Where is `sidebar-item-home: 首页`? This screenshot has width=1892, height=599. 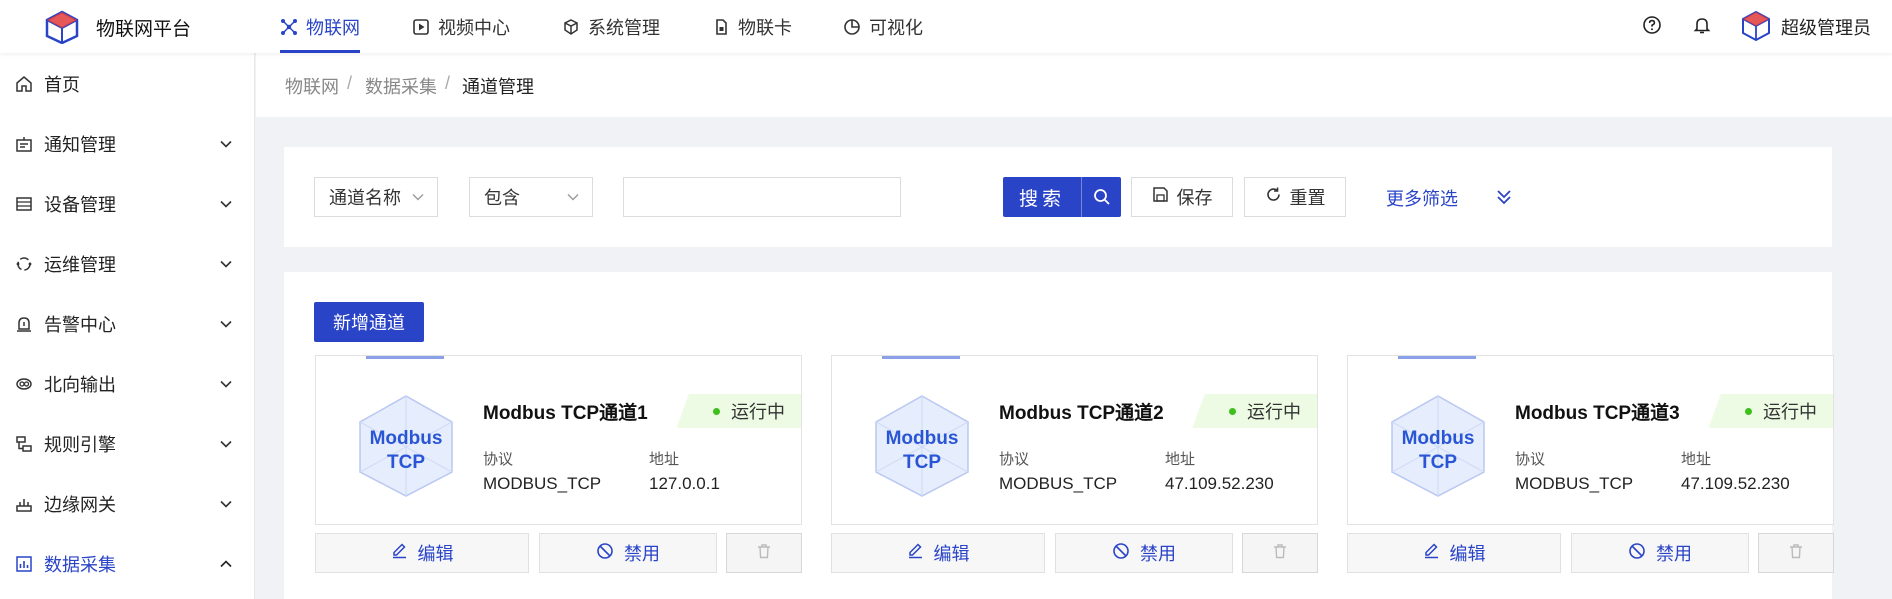
sidebar-item-home: 首页 is located at coordinates (127, 84).